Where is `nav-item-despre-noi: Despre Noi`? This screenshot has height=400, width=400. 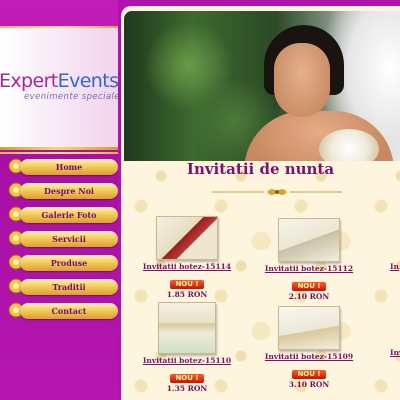
nav-item-despre-noi: Despre Noi is located at coordinates (63, 191).